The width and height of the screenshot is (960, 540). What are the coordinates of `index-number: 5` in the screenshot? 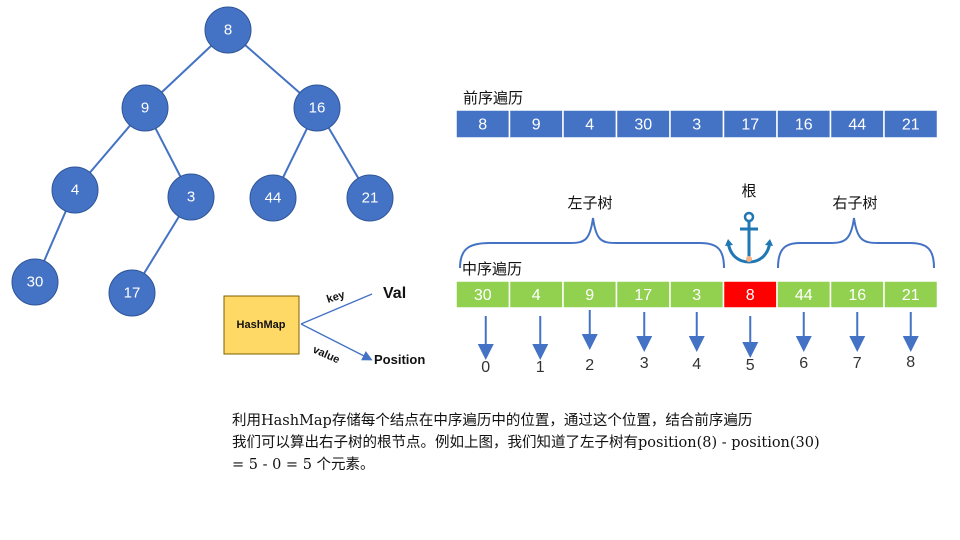 It's located at (750, 365).